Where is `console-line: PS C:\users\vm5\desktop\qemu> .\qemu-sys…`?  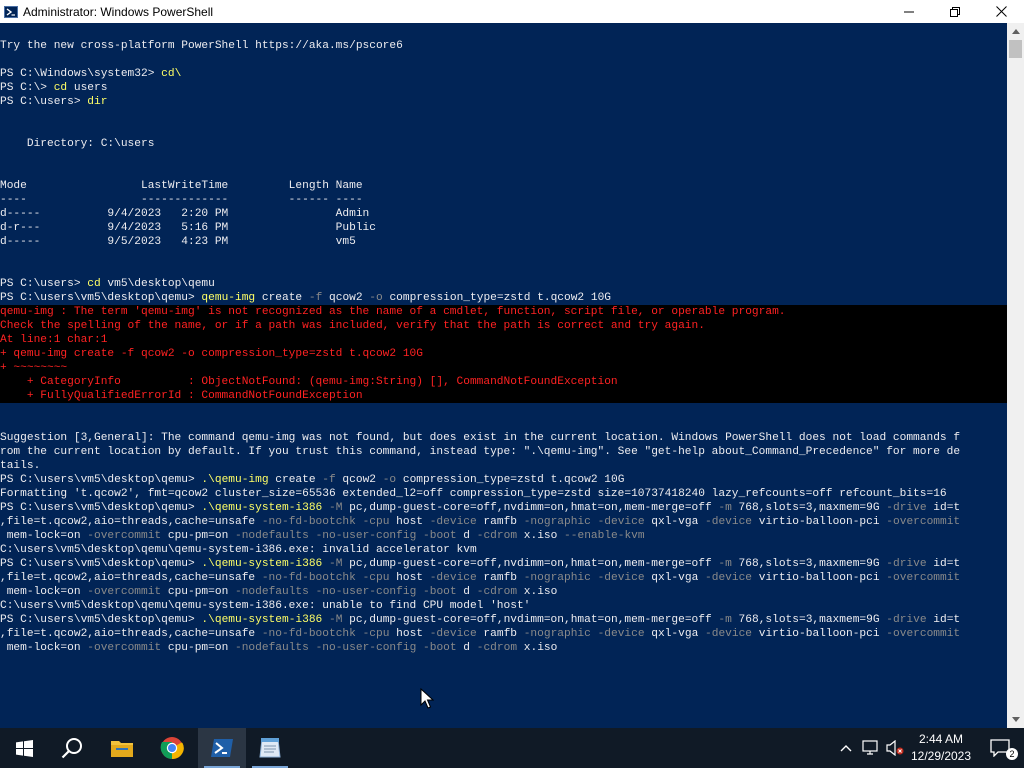 console-line: PS C:\users\vm5\desktop\qemu> .\qemu-sys… is located at coordinates (503, 564).